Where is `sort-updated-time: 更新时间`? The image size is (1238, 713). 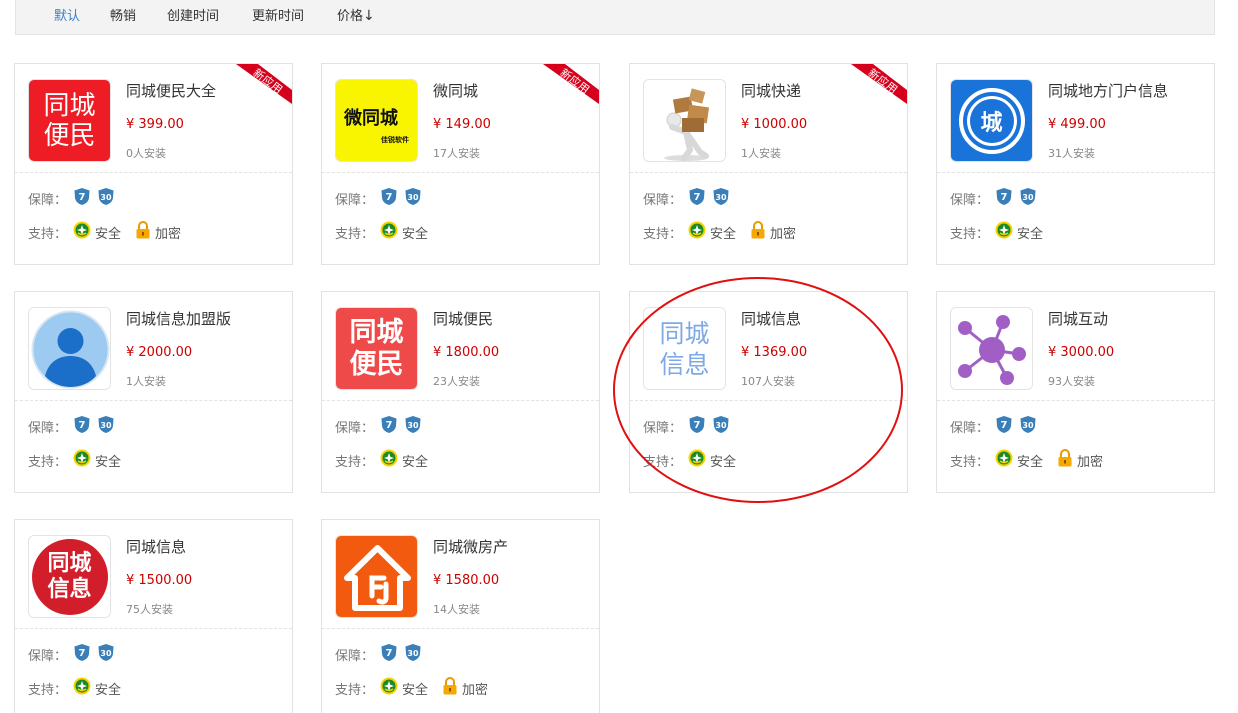 sort-updated-time: 更新时间 is located at coordinates (278, 14).